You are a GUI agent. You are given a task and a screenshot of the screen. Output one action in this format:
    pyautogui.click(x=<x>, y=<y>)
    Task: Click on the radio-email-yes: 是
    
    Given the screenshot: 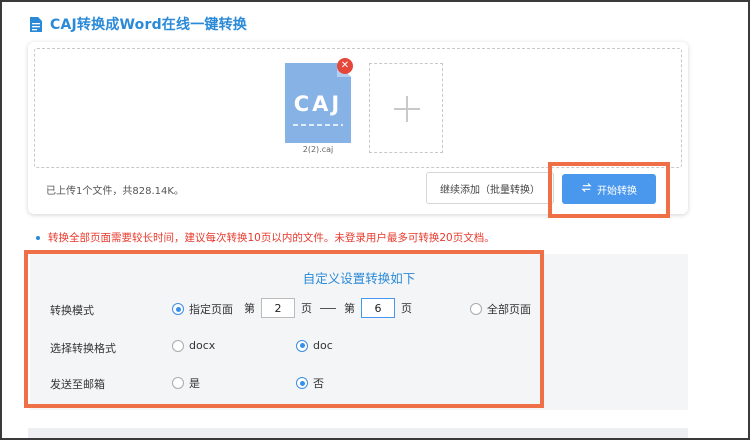 What is the action you would take?
    pyautogui.click(x=186, y=383)
    